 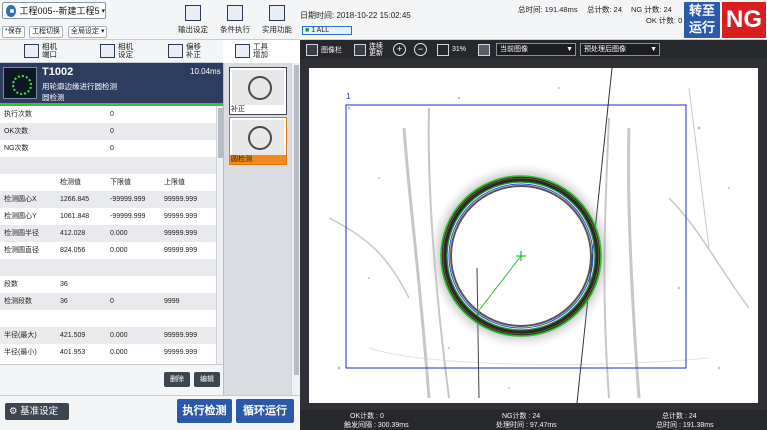 What do you see at coordinates (108, 250) in the screenshot?
I see `table-row: 检测圆直径 824.056 0.000 99999.999` at bounding box center [108, 250].